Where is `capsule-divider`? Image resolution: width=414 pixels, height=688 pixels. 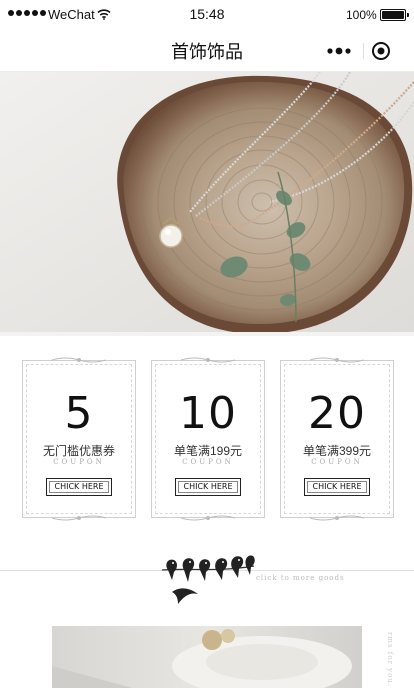 capsule-divider is located at coordinates (363, 51).